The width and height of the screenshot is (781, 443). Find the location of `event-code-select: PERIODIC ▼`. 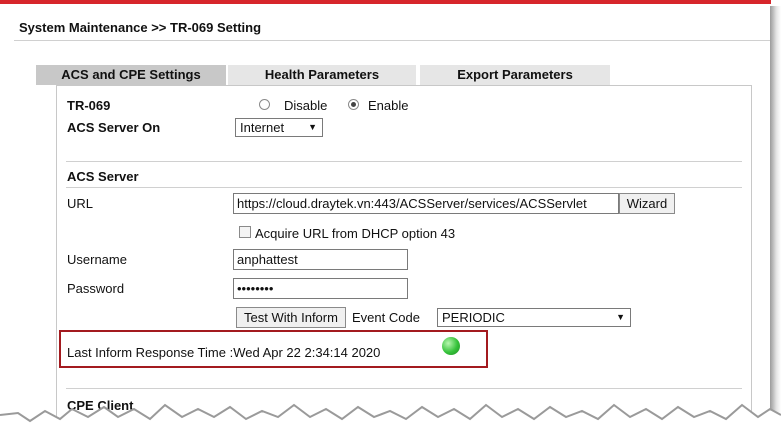

event-code-select: PERIODIC ▼ is located at coordinates (534, 317).